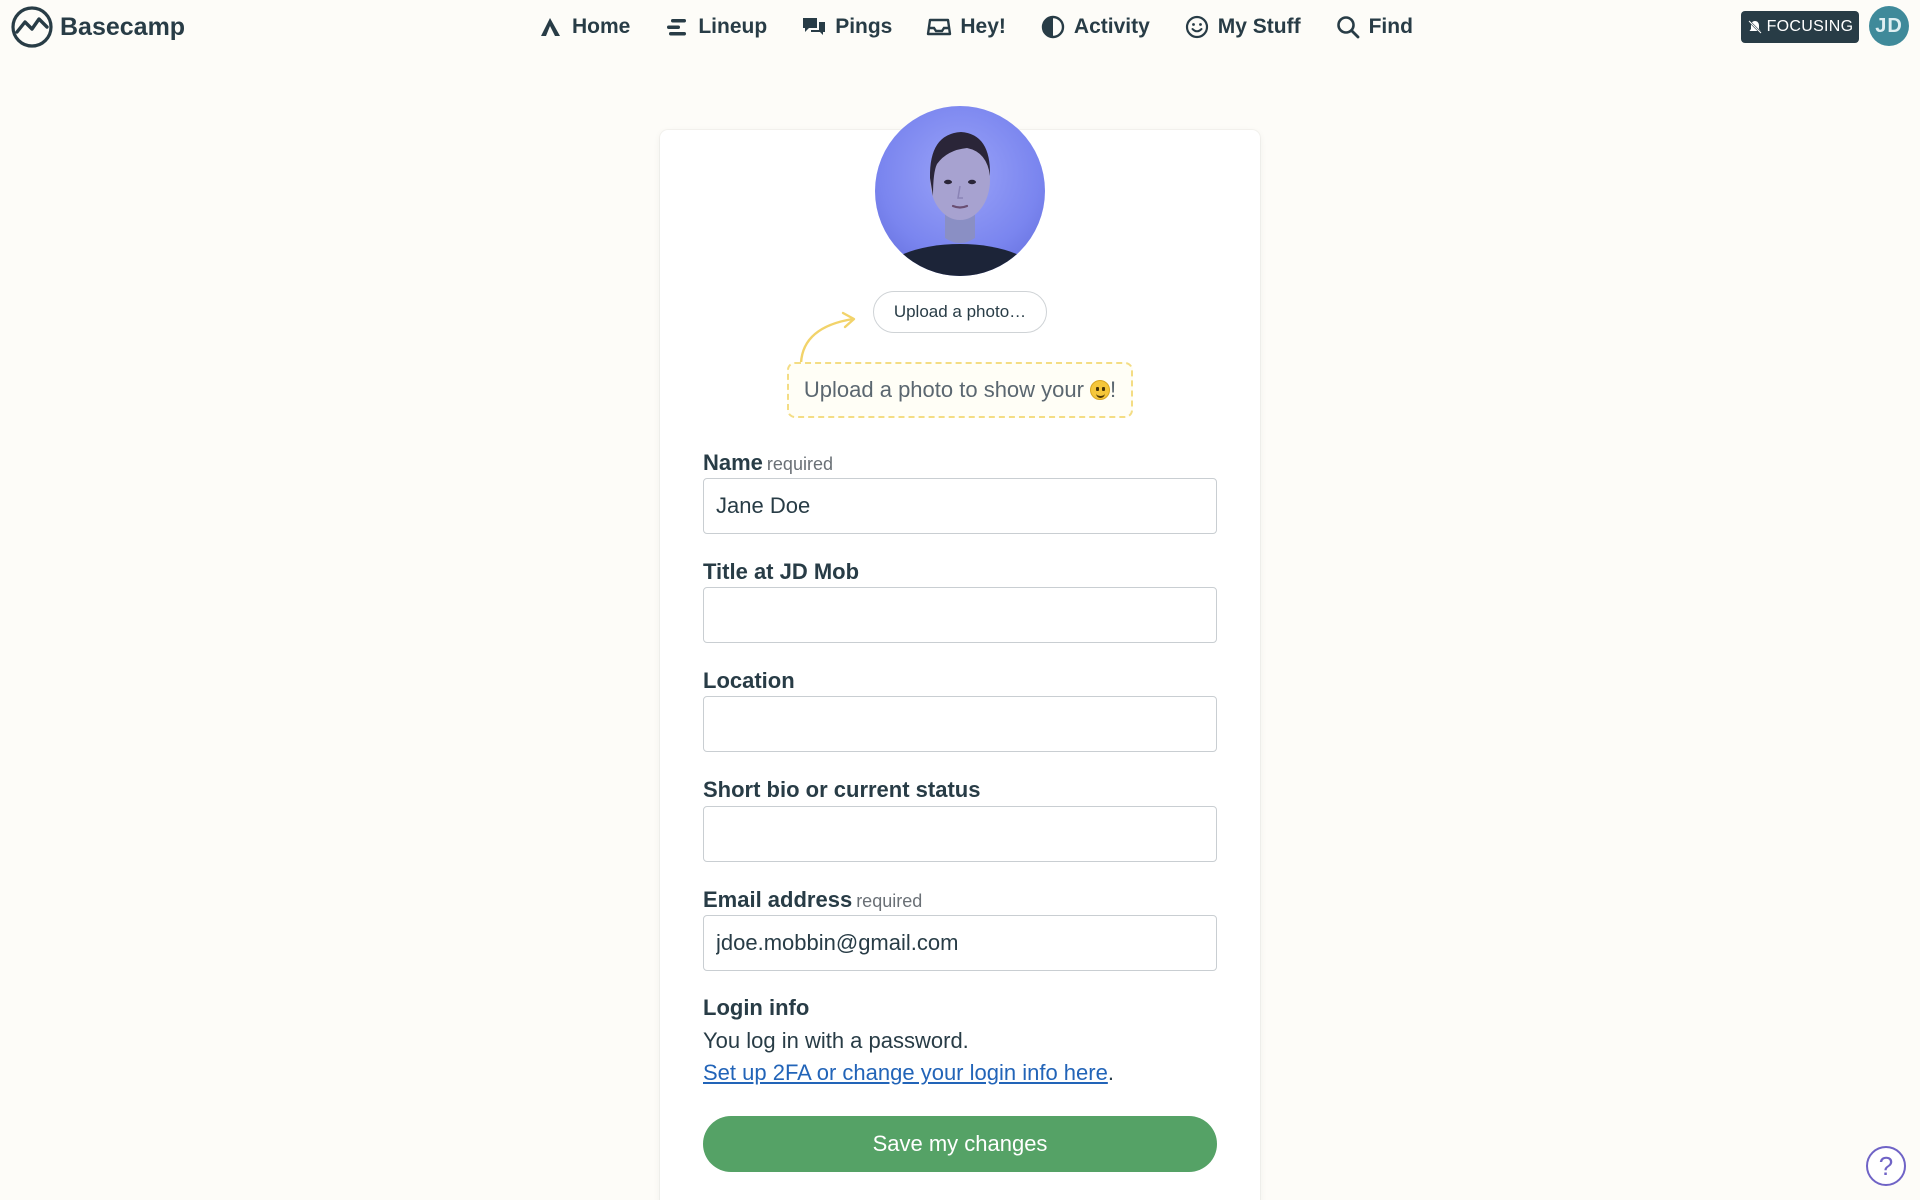 The image size is (1920, 1200). I want to click on upload-hint-suffix: !, so click(1113, 389).